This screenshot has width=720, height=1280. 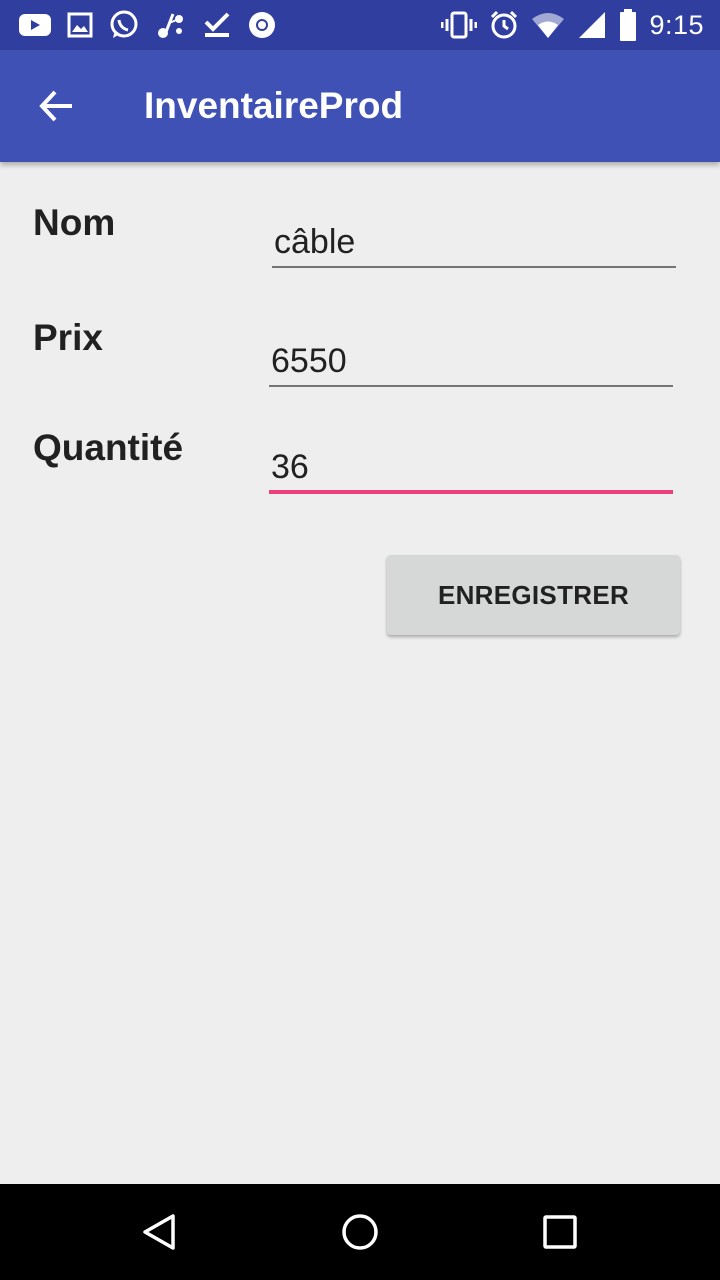 I want to click on status-time: 9:15, so click(x=676, y=24).